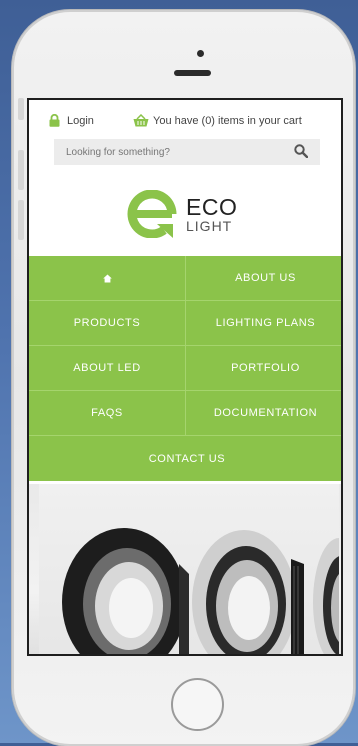 The height and width of the screenshot is (746, 358). What do you see at coordinates (21, 220) in the screenshot?
I see `volume-down-button` at bounding box center [21, 220].